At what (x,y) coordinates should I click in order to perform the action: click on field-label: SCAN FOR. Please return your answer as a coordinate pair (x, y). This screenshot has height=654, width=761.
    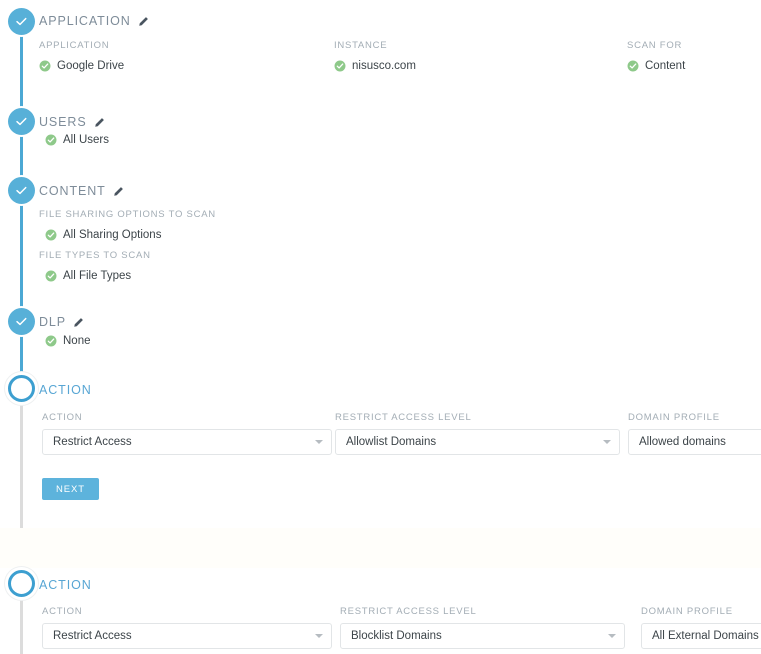
    Looking at the image, I should click on (655, 45).